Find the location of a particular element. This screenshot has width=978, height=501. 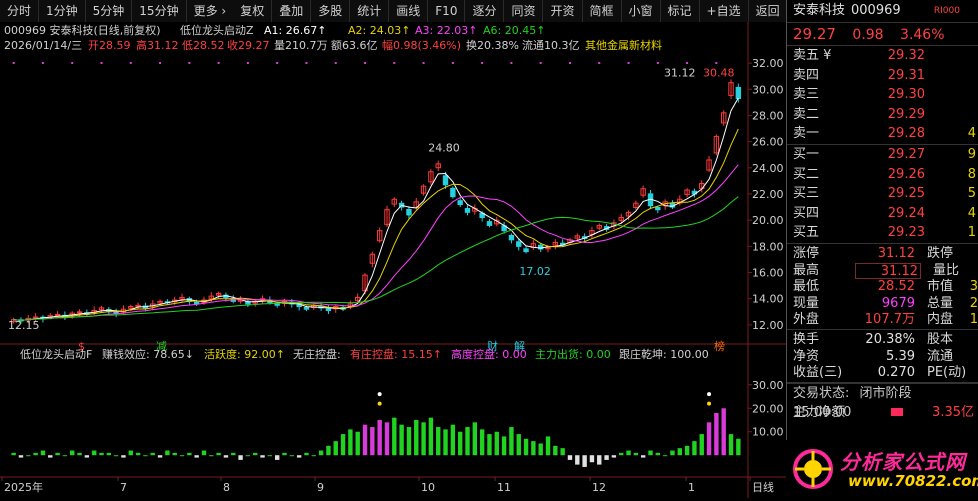

logo-icon is located at coordinates (813, 469).